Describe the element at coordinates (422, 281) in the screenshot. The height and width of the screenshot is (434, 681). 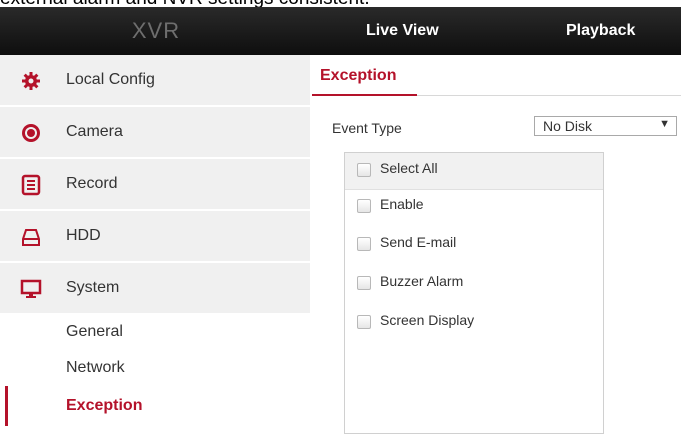
I see `checkbox-label: Buzzer Alarm` at that location.